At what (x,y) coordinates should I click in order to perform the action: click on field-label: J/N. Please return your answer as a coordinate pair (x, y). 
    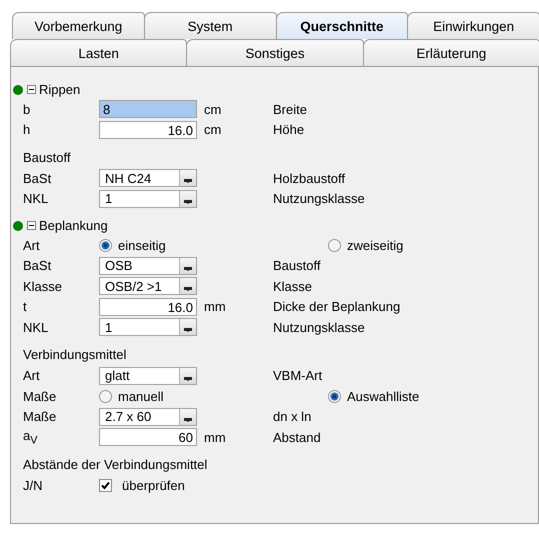
    Looking at the image, I should click on (33, 486).